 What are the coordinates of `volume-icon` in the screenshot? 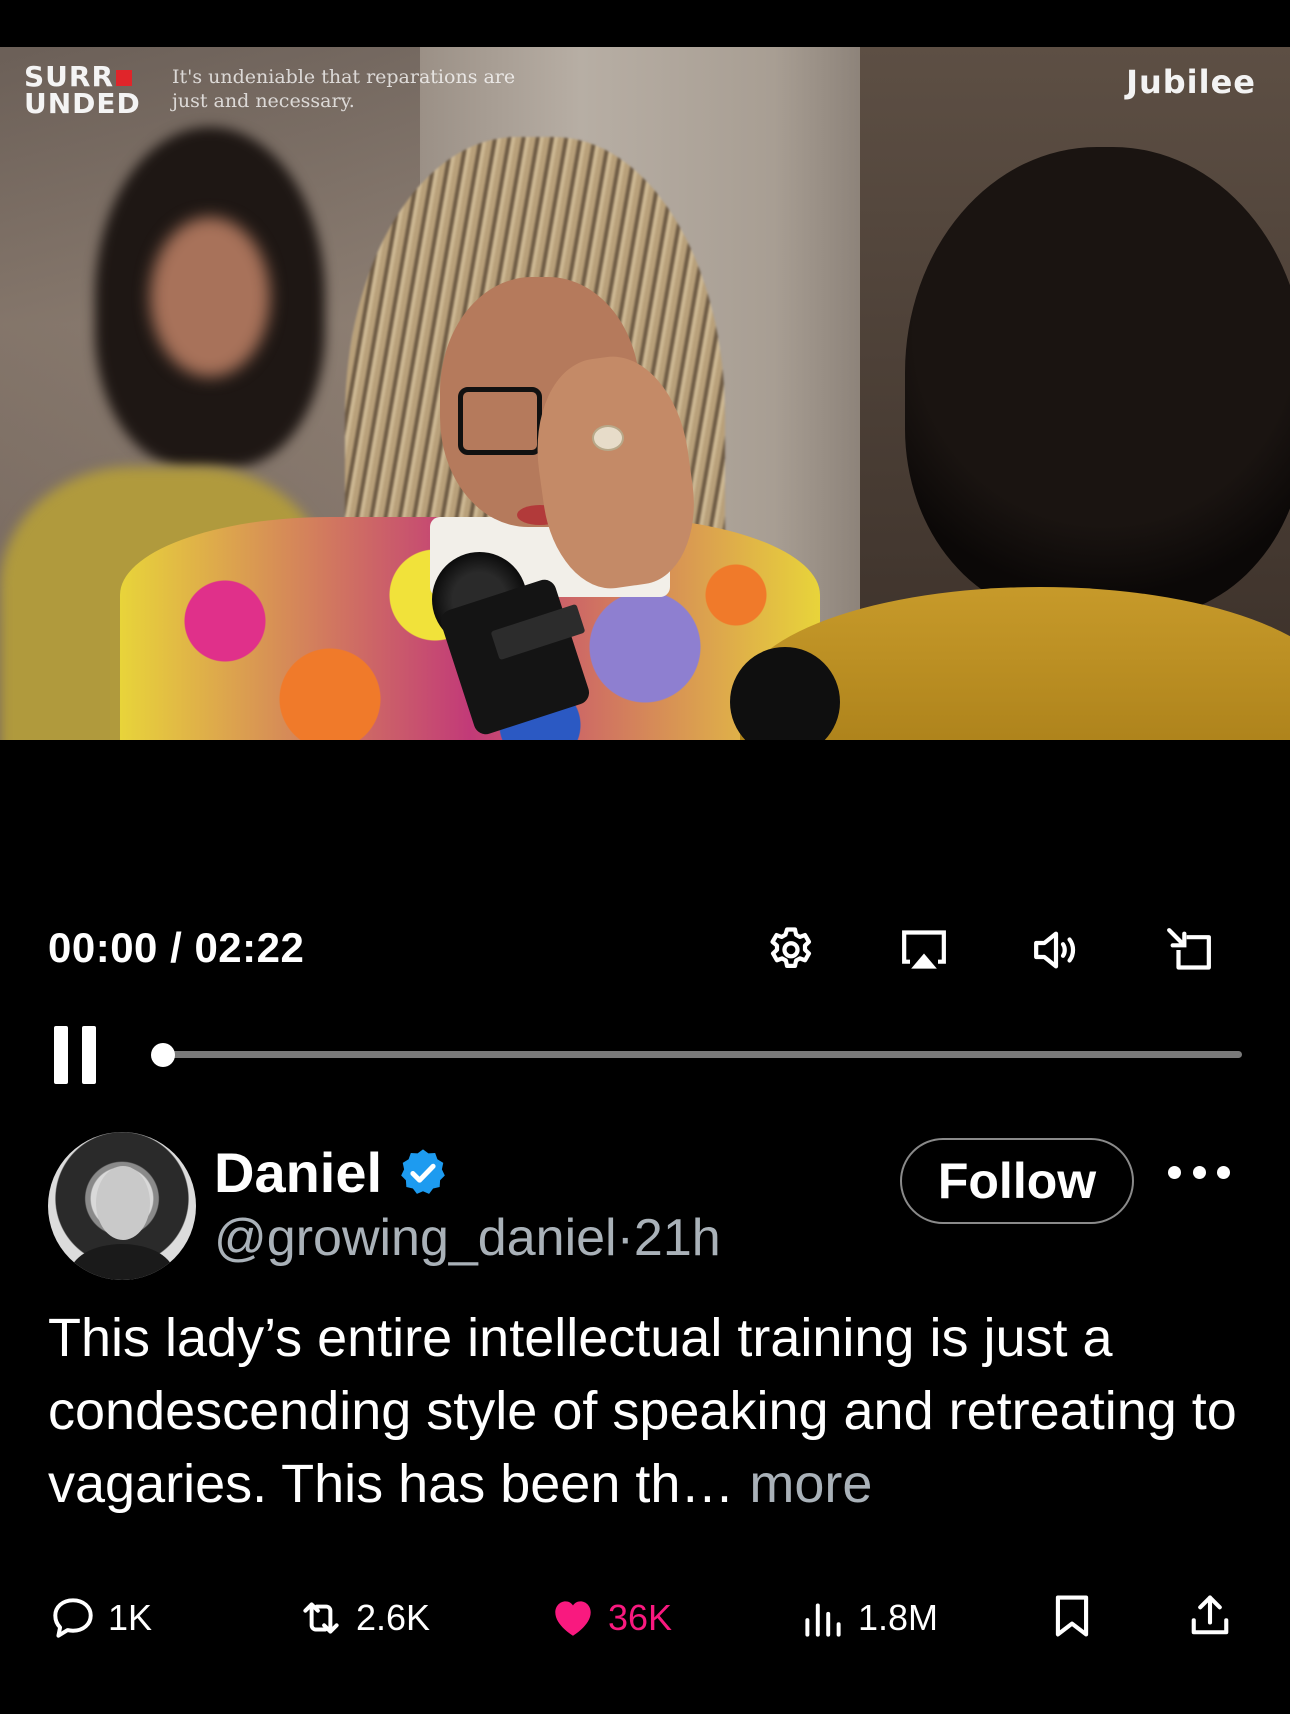 It's located at (1055, 950).